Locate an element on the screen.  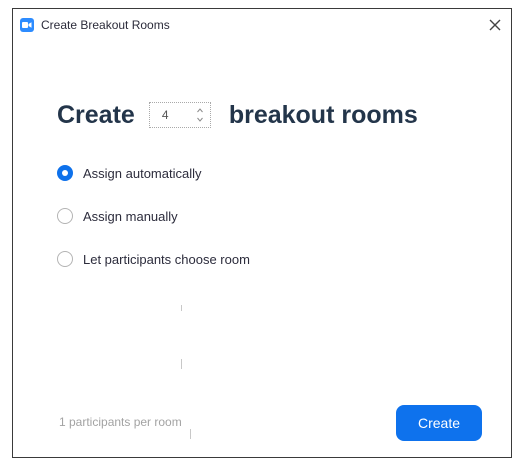
radio-assign-manually is located at coordinates (65, 216).